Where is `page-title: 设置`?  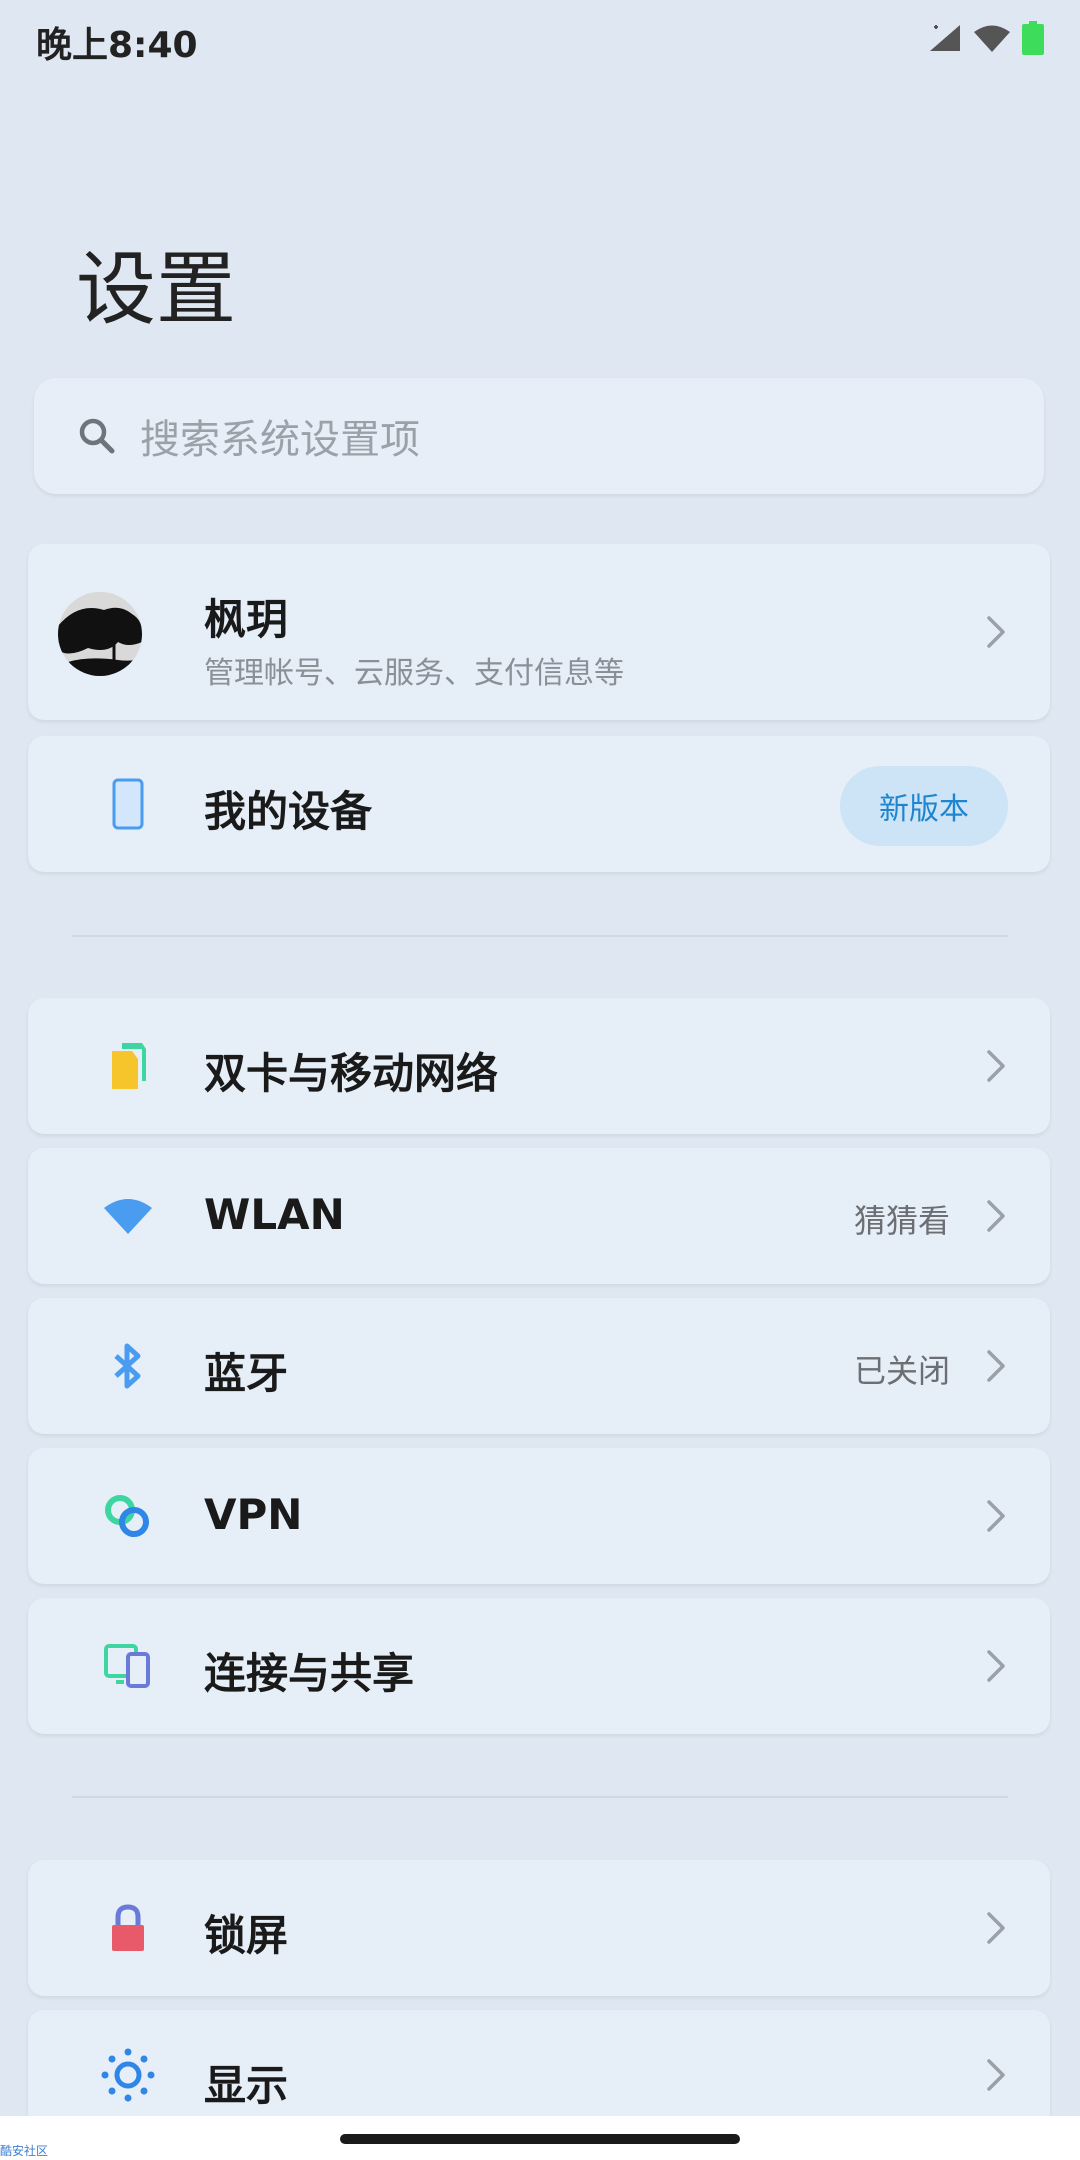
page-title: 设置 is located at coordinates (156, 289).